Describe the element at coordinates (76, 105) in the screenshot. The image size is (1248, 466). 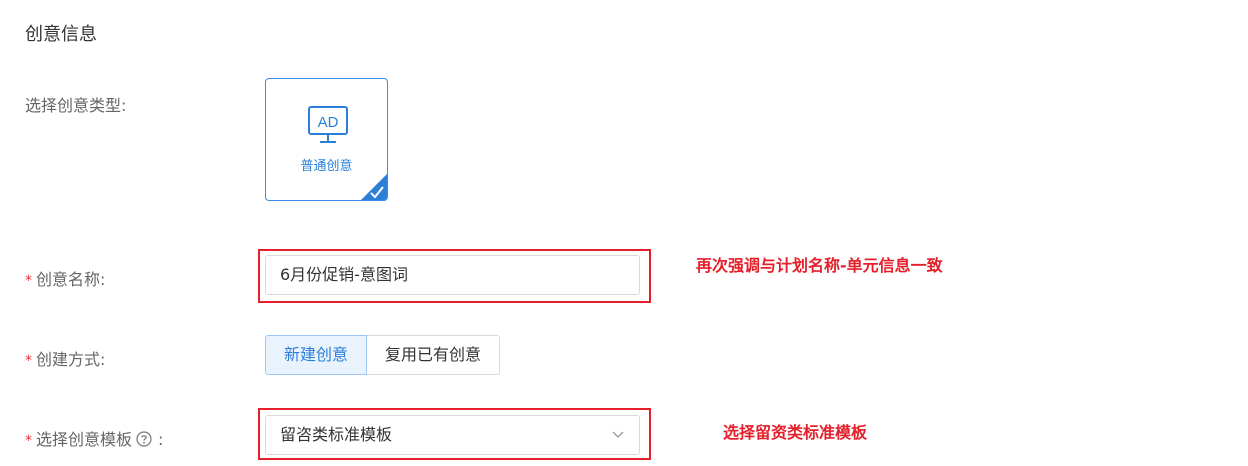
I see `creative-type-label: 选择创意类型:` at that location.